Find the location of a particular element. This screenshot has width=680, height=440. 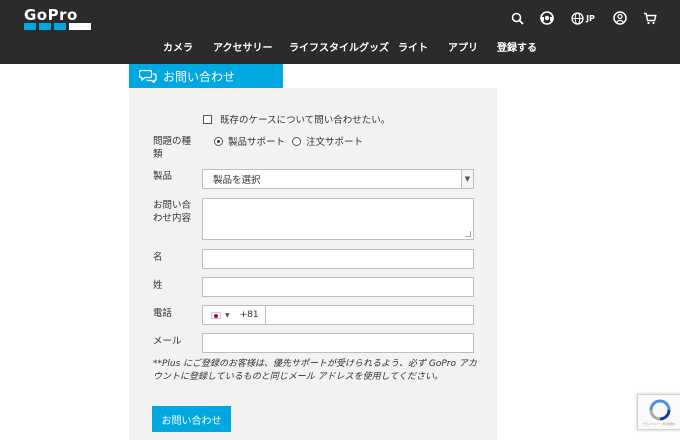

inquiry-type-label: 問題の種類 is located at coordinates (172, 148).